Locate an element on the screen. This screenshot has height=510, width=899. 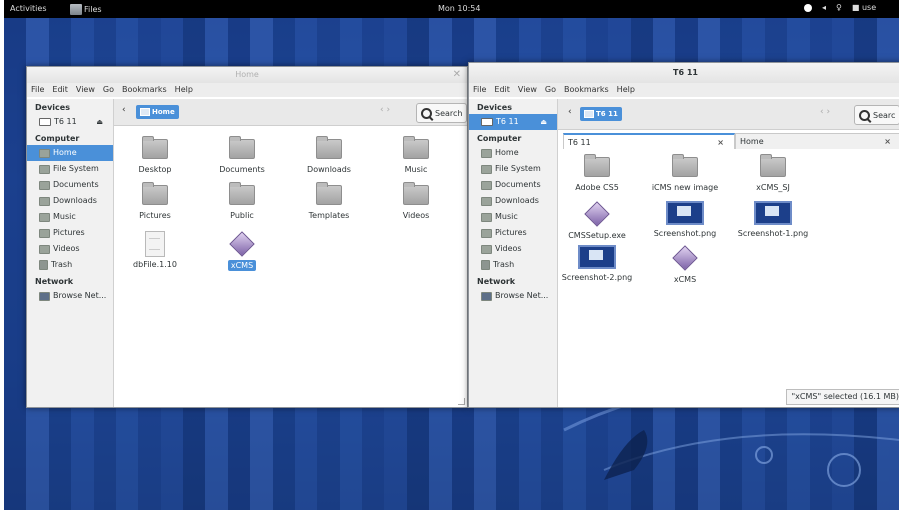
window-title: Home is located at coordinates (247, 74).